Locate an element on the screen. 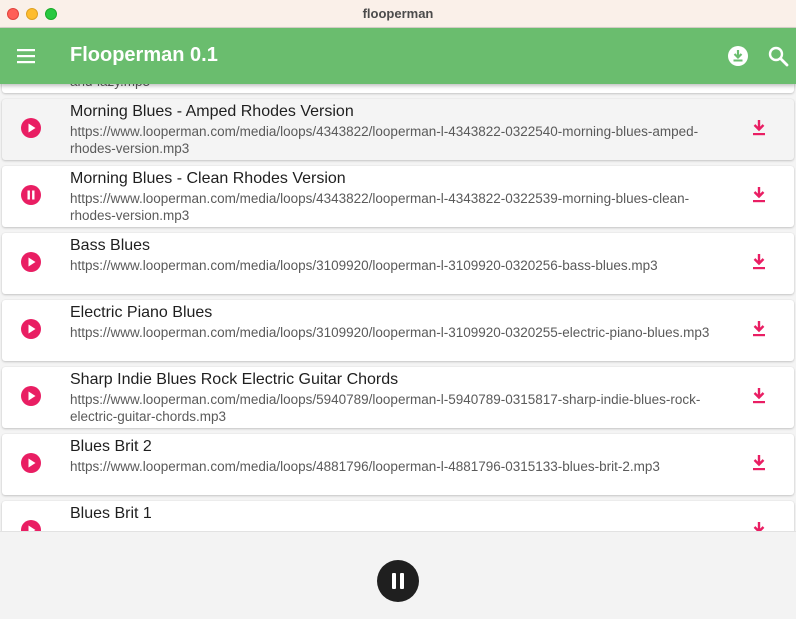 This screenshot has width=796, height=619. loop-title: Bass Blues is located at coordinates (110, 245).